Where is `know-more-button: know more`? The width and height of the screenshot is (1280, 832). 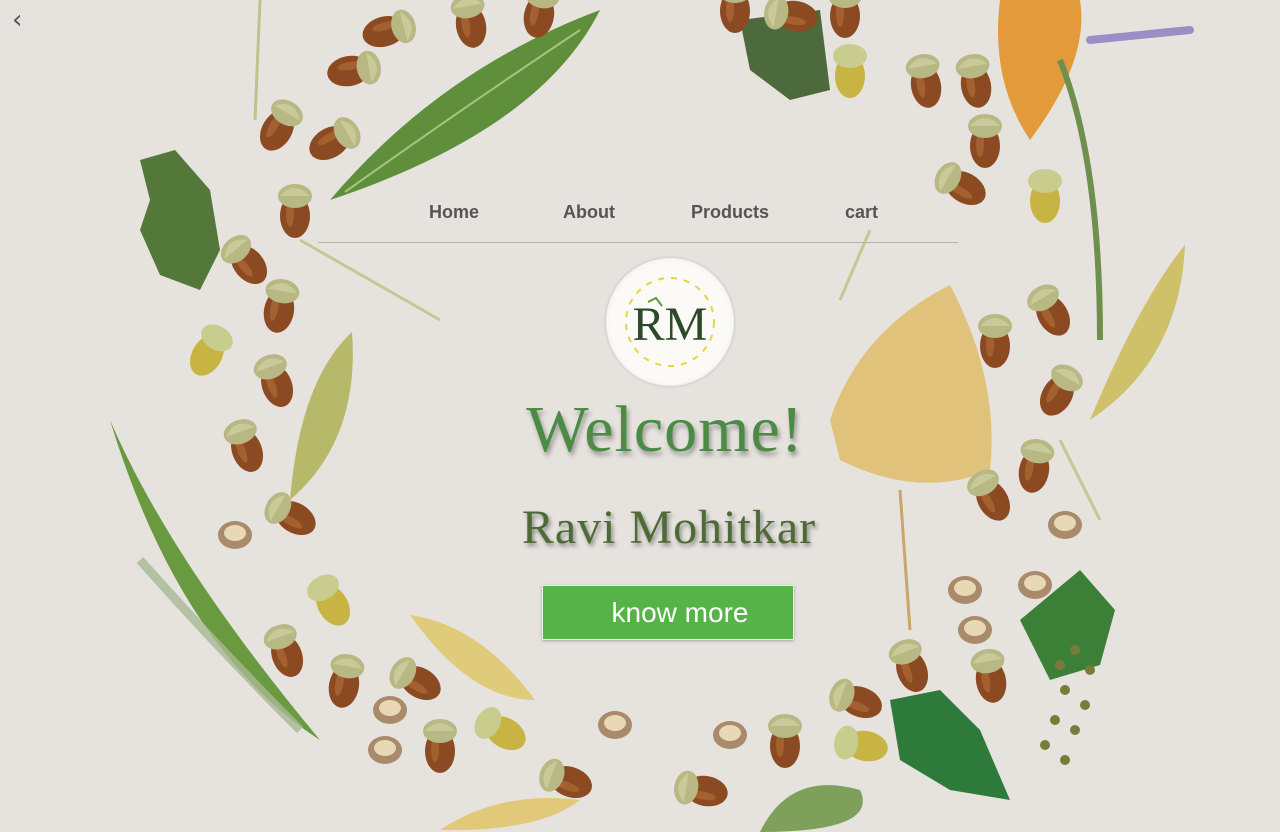 know-more-button: know more is located at coordinates (668, 612).